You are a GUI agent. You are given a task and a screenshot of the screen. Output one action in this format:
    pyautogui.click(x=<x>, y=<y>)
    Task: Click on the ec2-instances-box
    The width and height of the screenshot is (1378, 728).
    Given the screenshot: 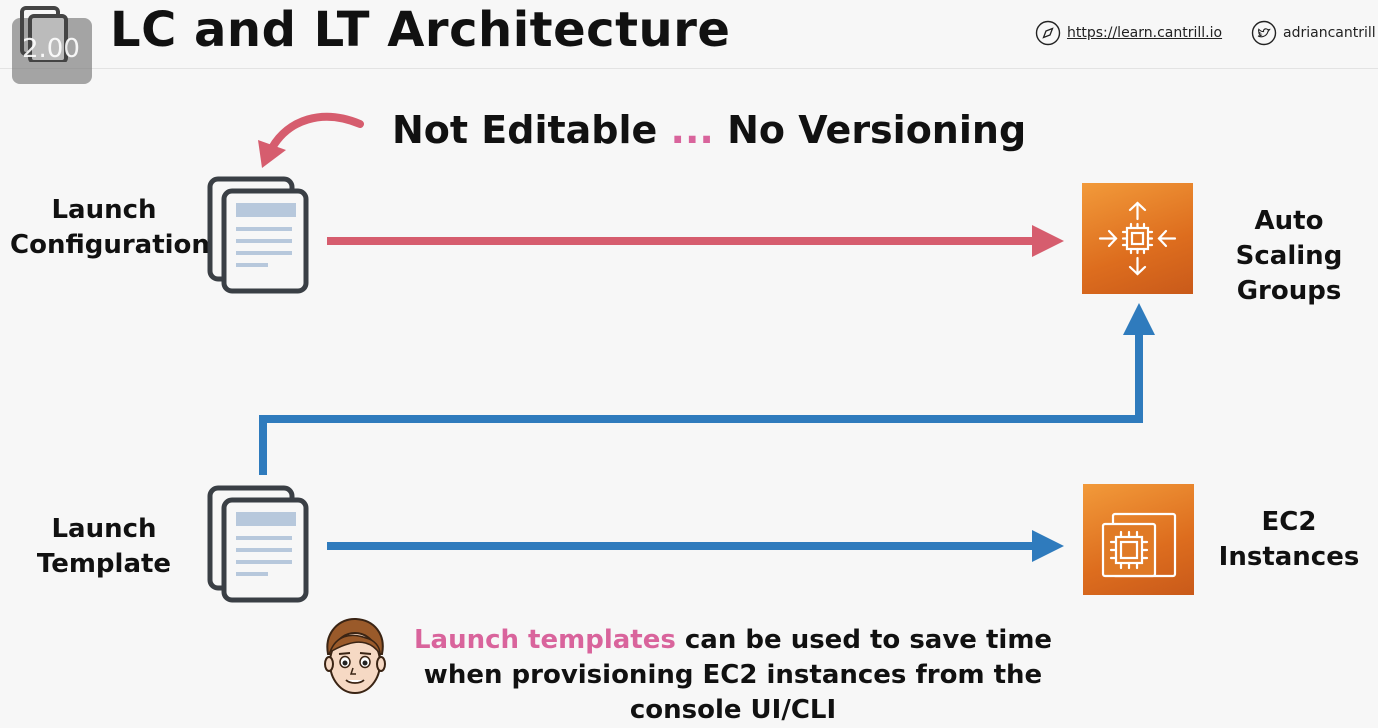 What is the action you would take?
    pyautogui.click(x=1138, y=539)
    